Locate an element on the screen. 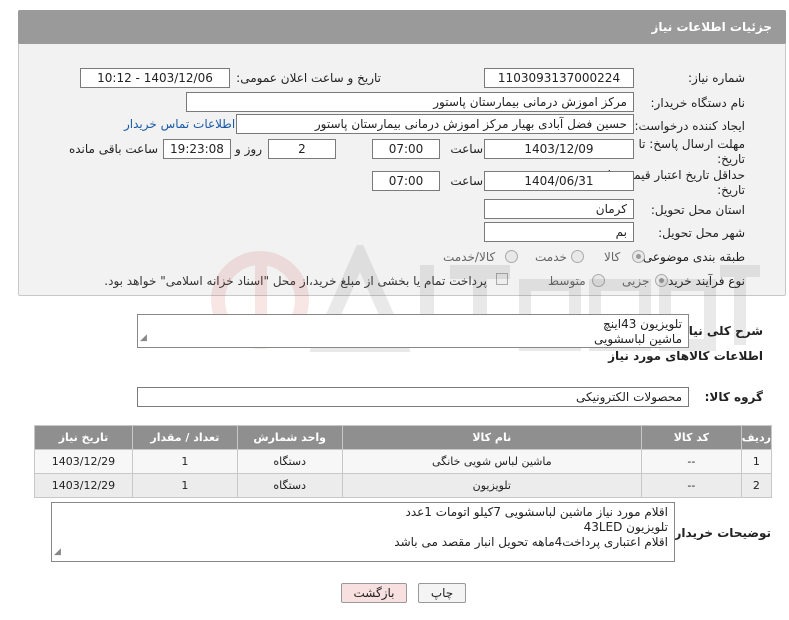 The width and height of the screenshot is (789, 620). col-name-header: نام کالا is located at coordinates (491, 437).